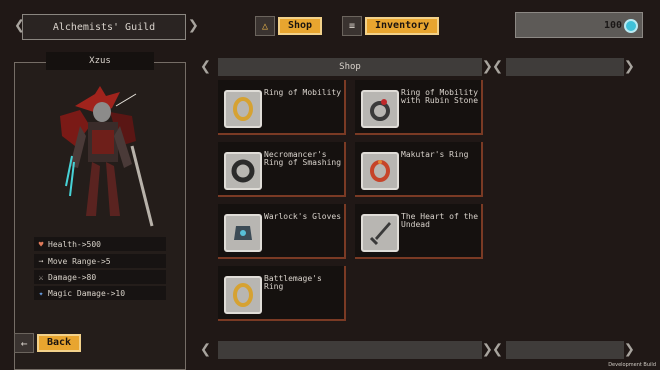 The width and height of the screenshot is (660, 370). What do you see at coordinates (350, 67) in the screenshot?
I see `shop-title: Shop` at bounding box center [350, 67].